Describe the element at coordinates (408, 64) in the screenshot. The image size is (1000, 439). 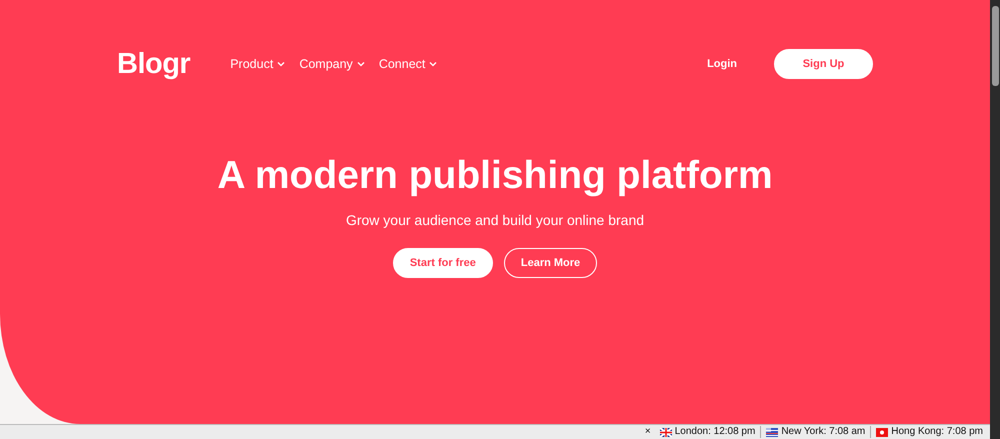
I see `nav-menu-item: Connect` at that location.